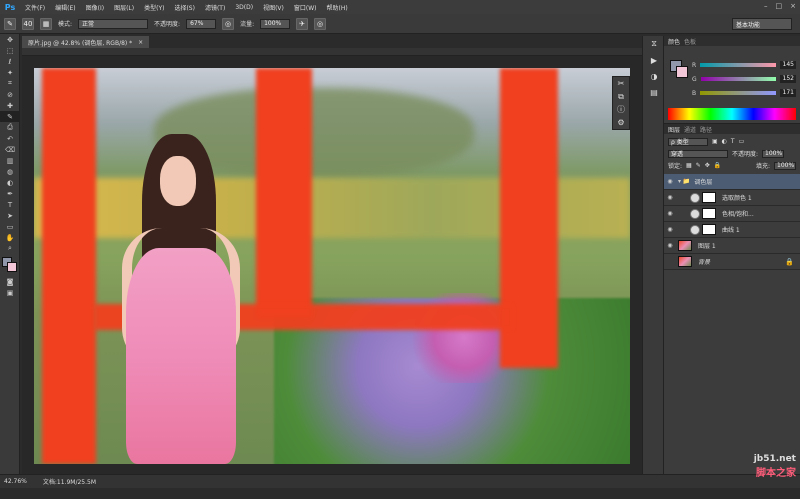 The height and width of the screenshot is (499, 800). I want to click on background-color-swatch, so click(12, 267).